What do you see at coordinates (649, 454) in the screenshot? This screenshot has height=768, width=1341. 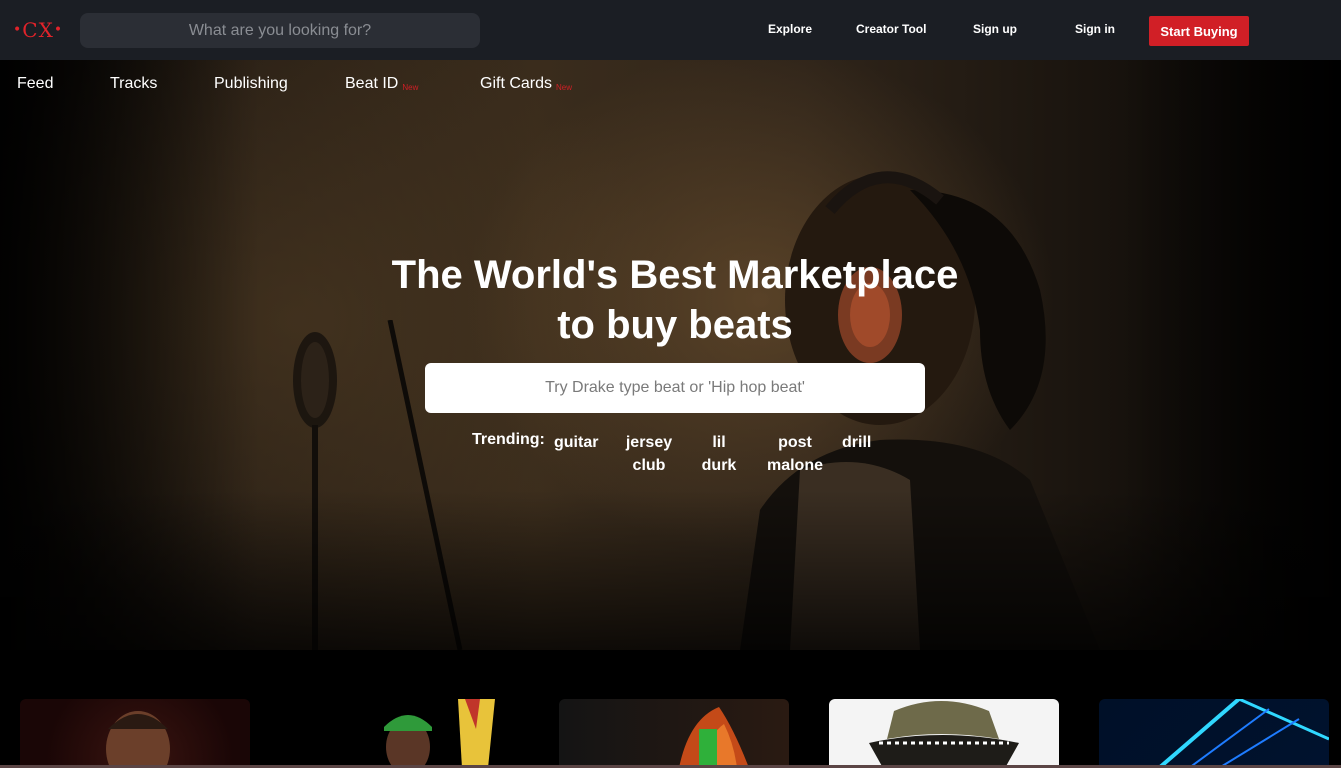 I see `trending-tag-jersey-club: jersey club` at bounding box center [649, 454].